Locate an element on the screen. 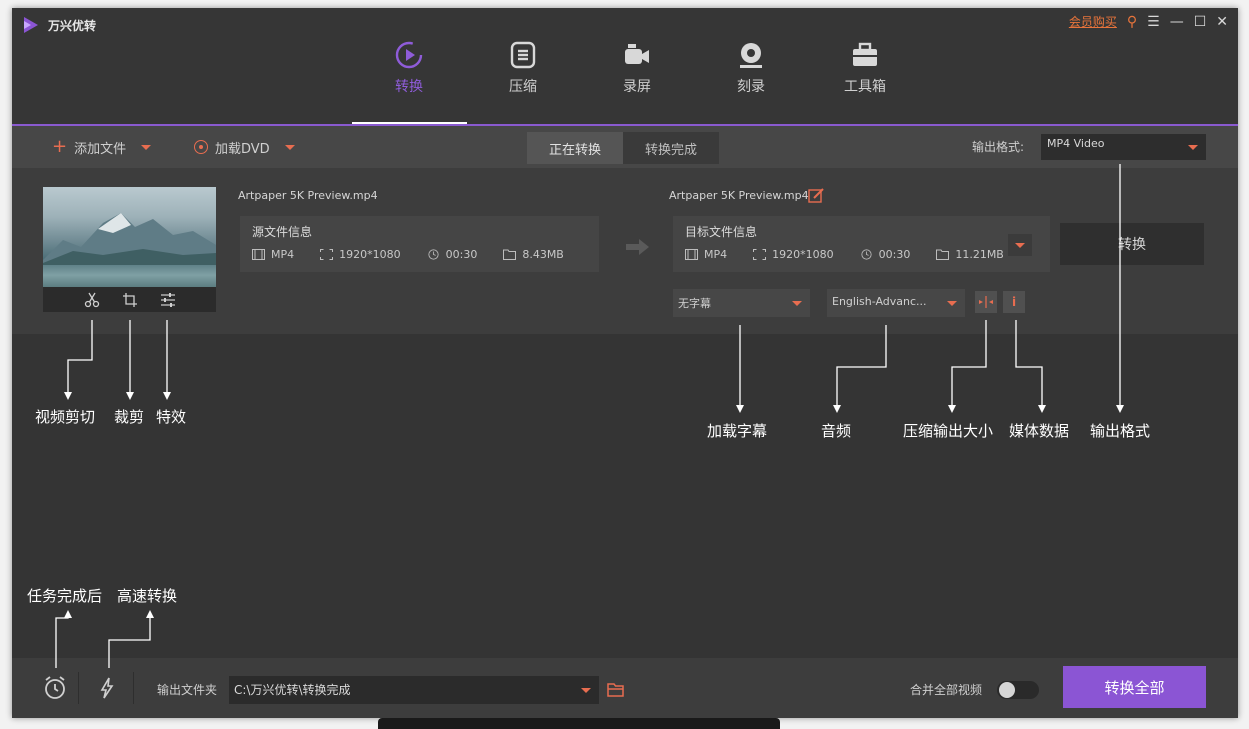  edit-icon is located at coordinates (816, 196).